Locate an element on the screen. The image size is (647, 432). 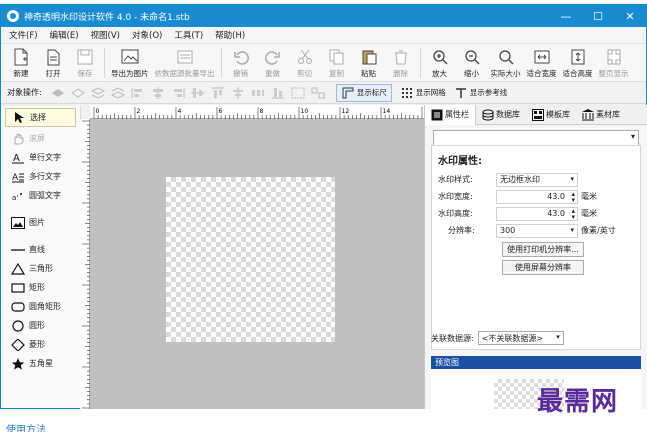
open-button: 打开 is located at coordinates (53, 63).